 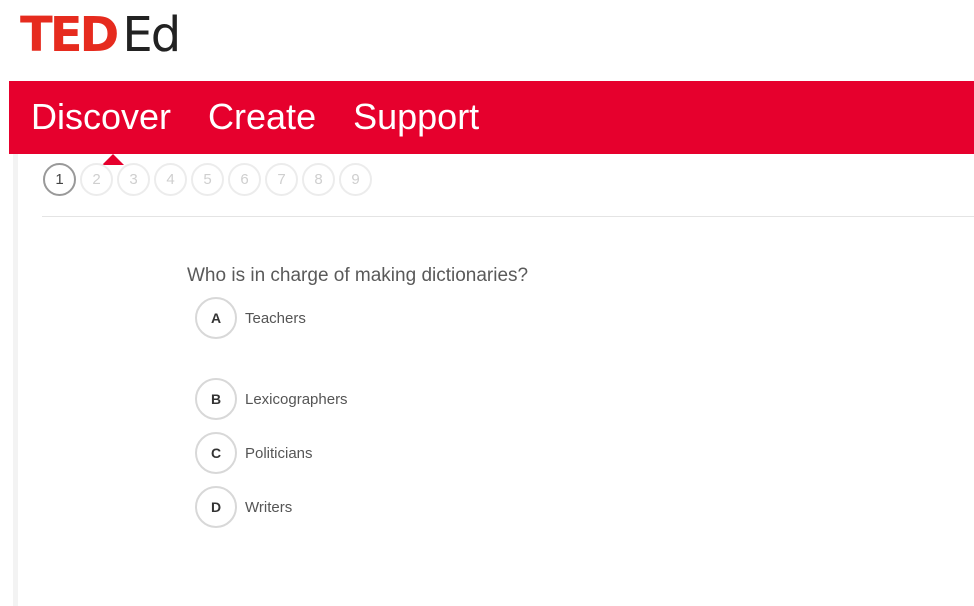 I want to click on step-3: 3, so click(x=133, y=179).